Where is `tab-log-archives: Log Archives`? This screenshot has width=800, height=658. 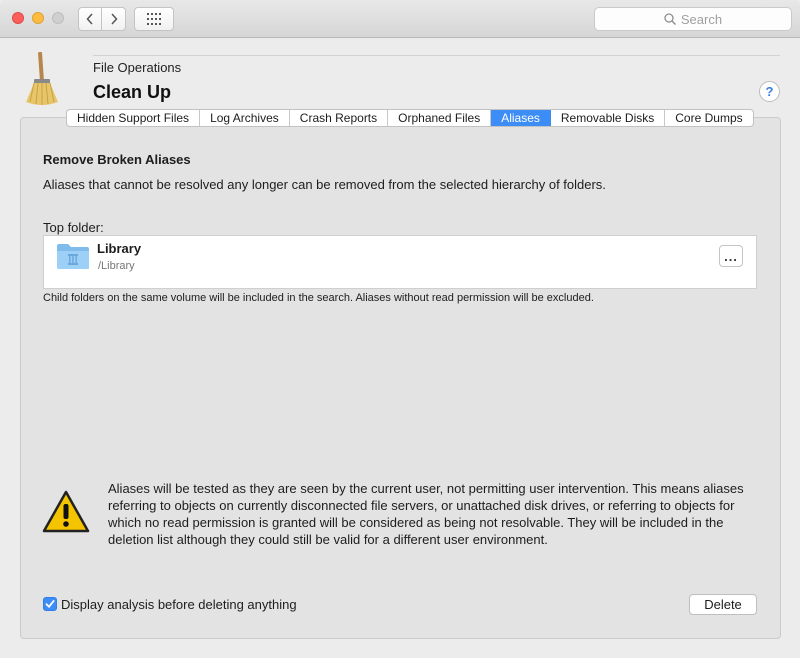 tab-log-archives: Log Archives is located at coordinates (245, 118).